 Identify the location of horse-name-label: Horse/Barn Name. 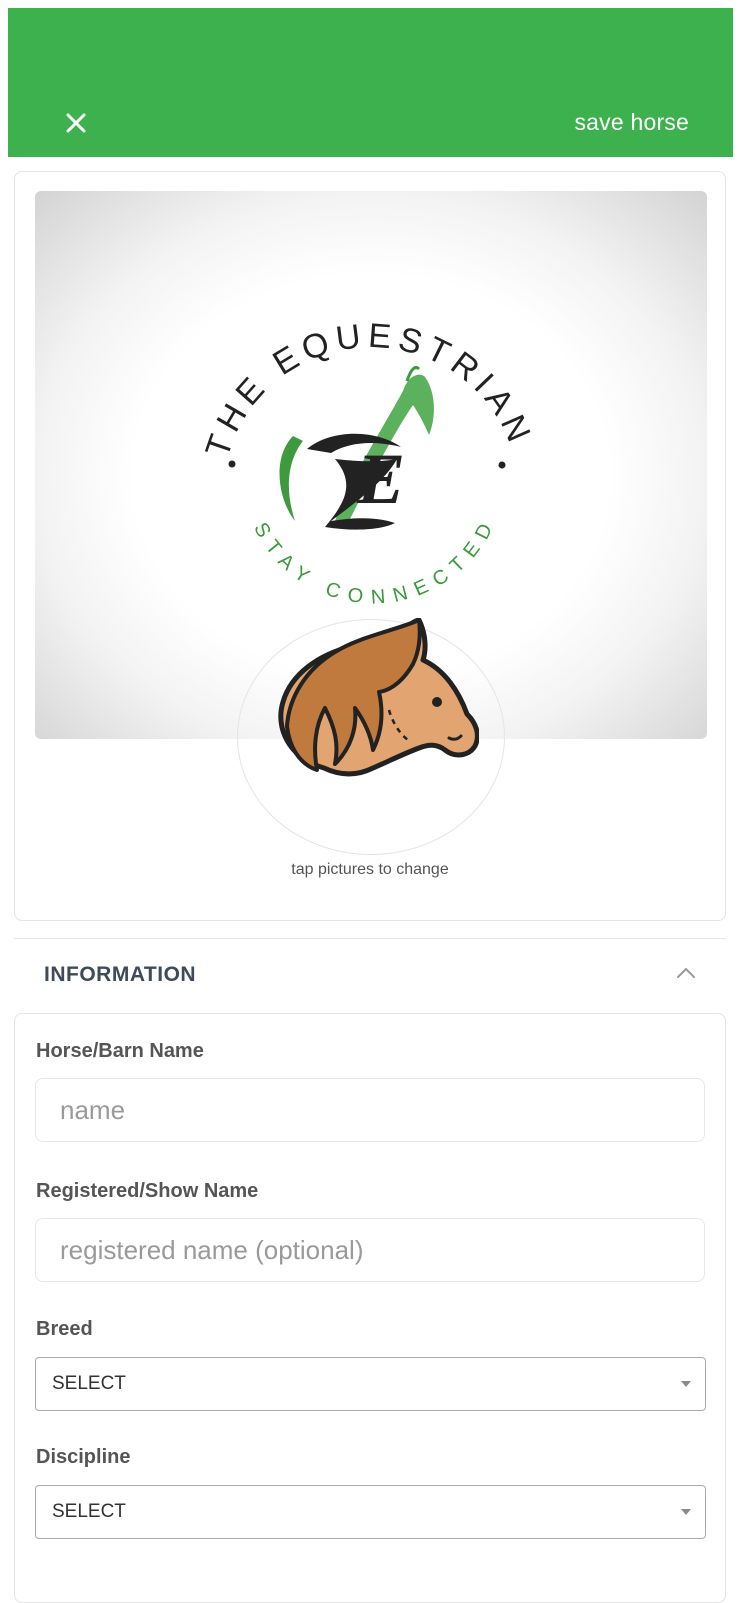
(120, 1051).